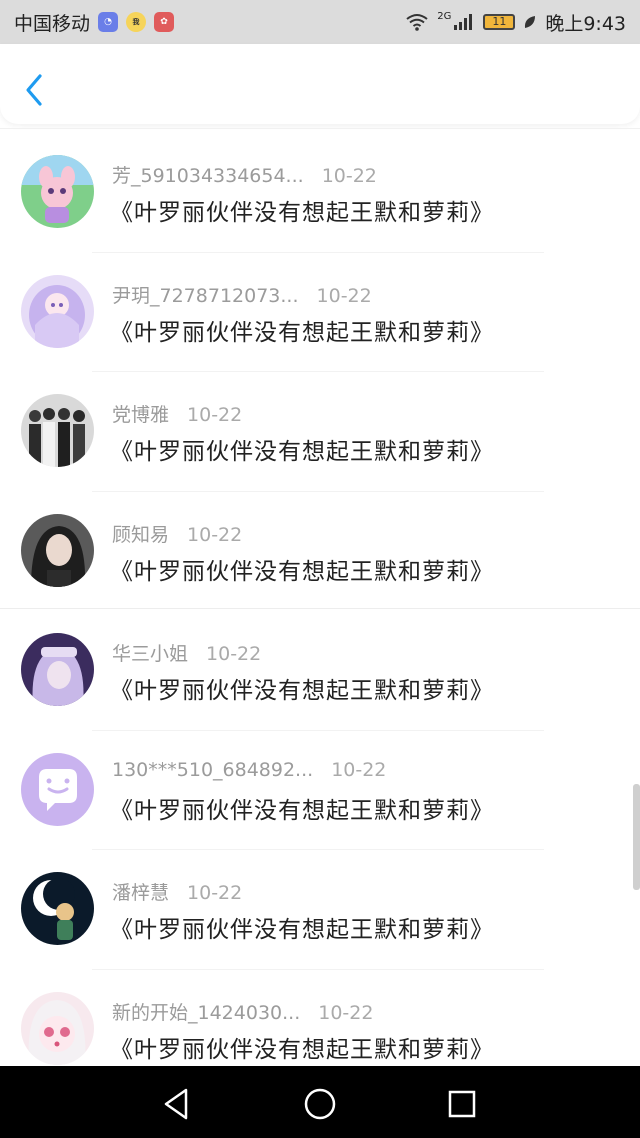 This screenshot has height=1138, width=640. I want to click on item-meta: 潘梓慧 10-22, so click(177, 891).